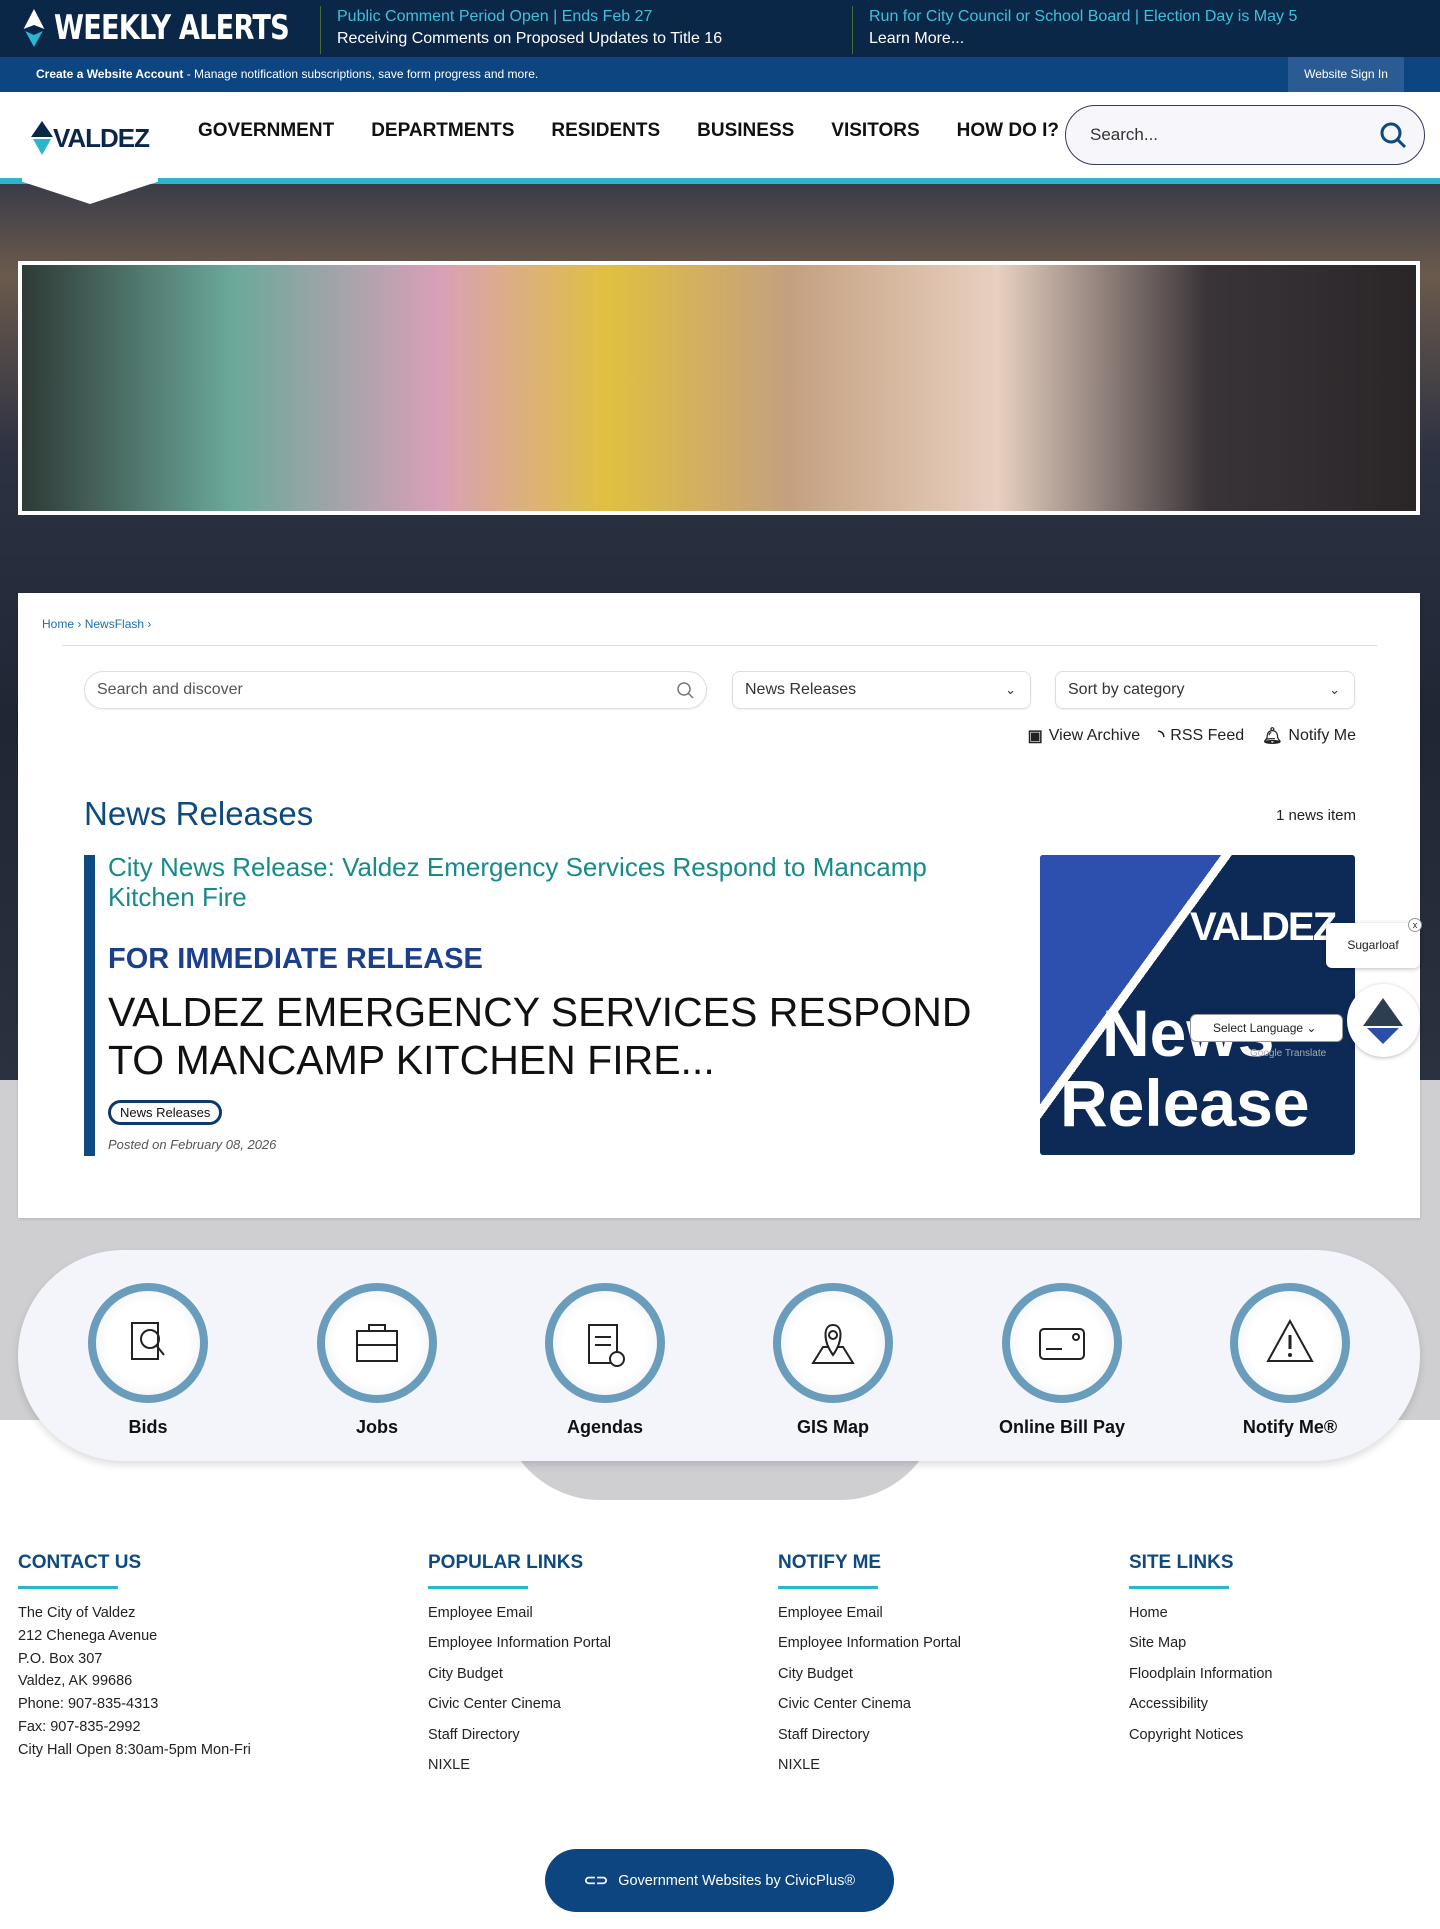 The height and width of the screenshot is (1929, 1440). I want to click on contact-line: 212 Chenega Avenue, so click(88, 1635).